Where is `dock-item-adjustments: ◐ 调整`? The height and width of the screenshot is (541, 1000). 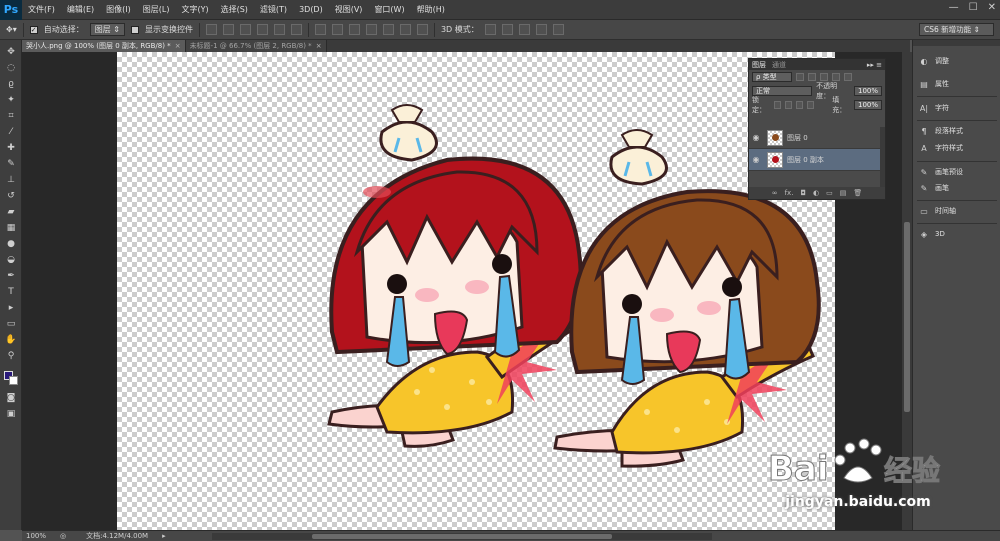
dock-item-adjustments: ◐ 调整 is located at coordinates (958, 61).